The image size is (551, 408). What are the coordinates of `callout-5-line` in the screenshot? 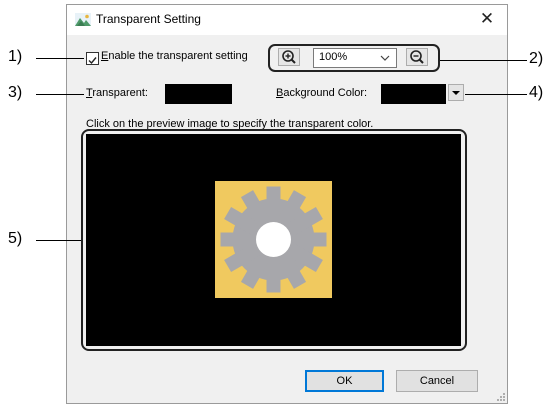 It's located at (58, 240).